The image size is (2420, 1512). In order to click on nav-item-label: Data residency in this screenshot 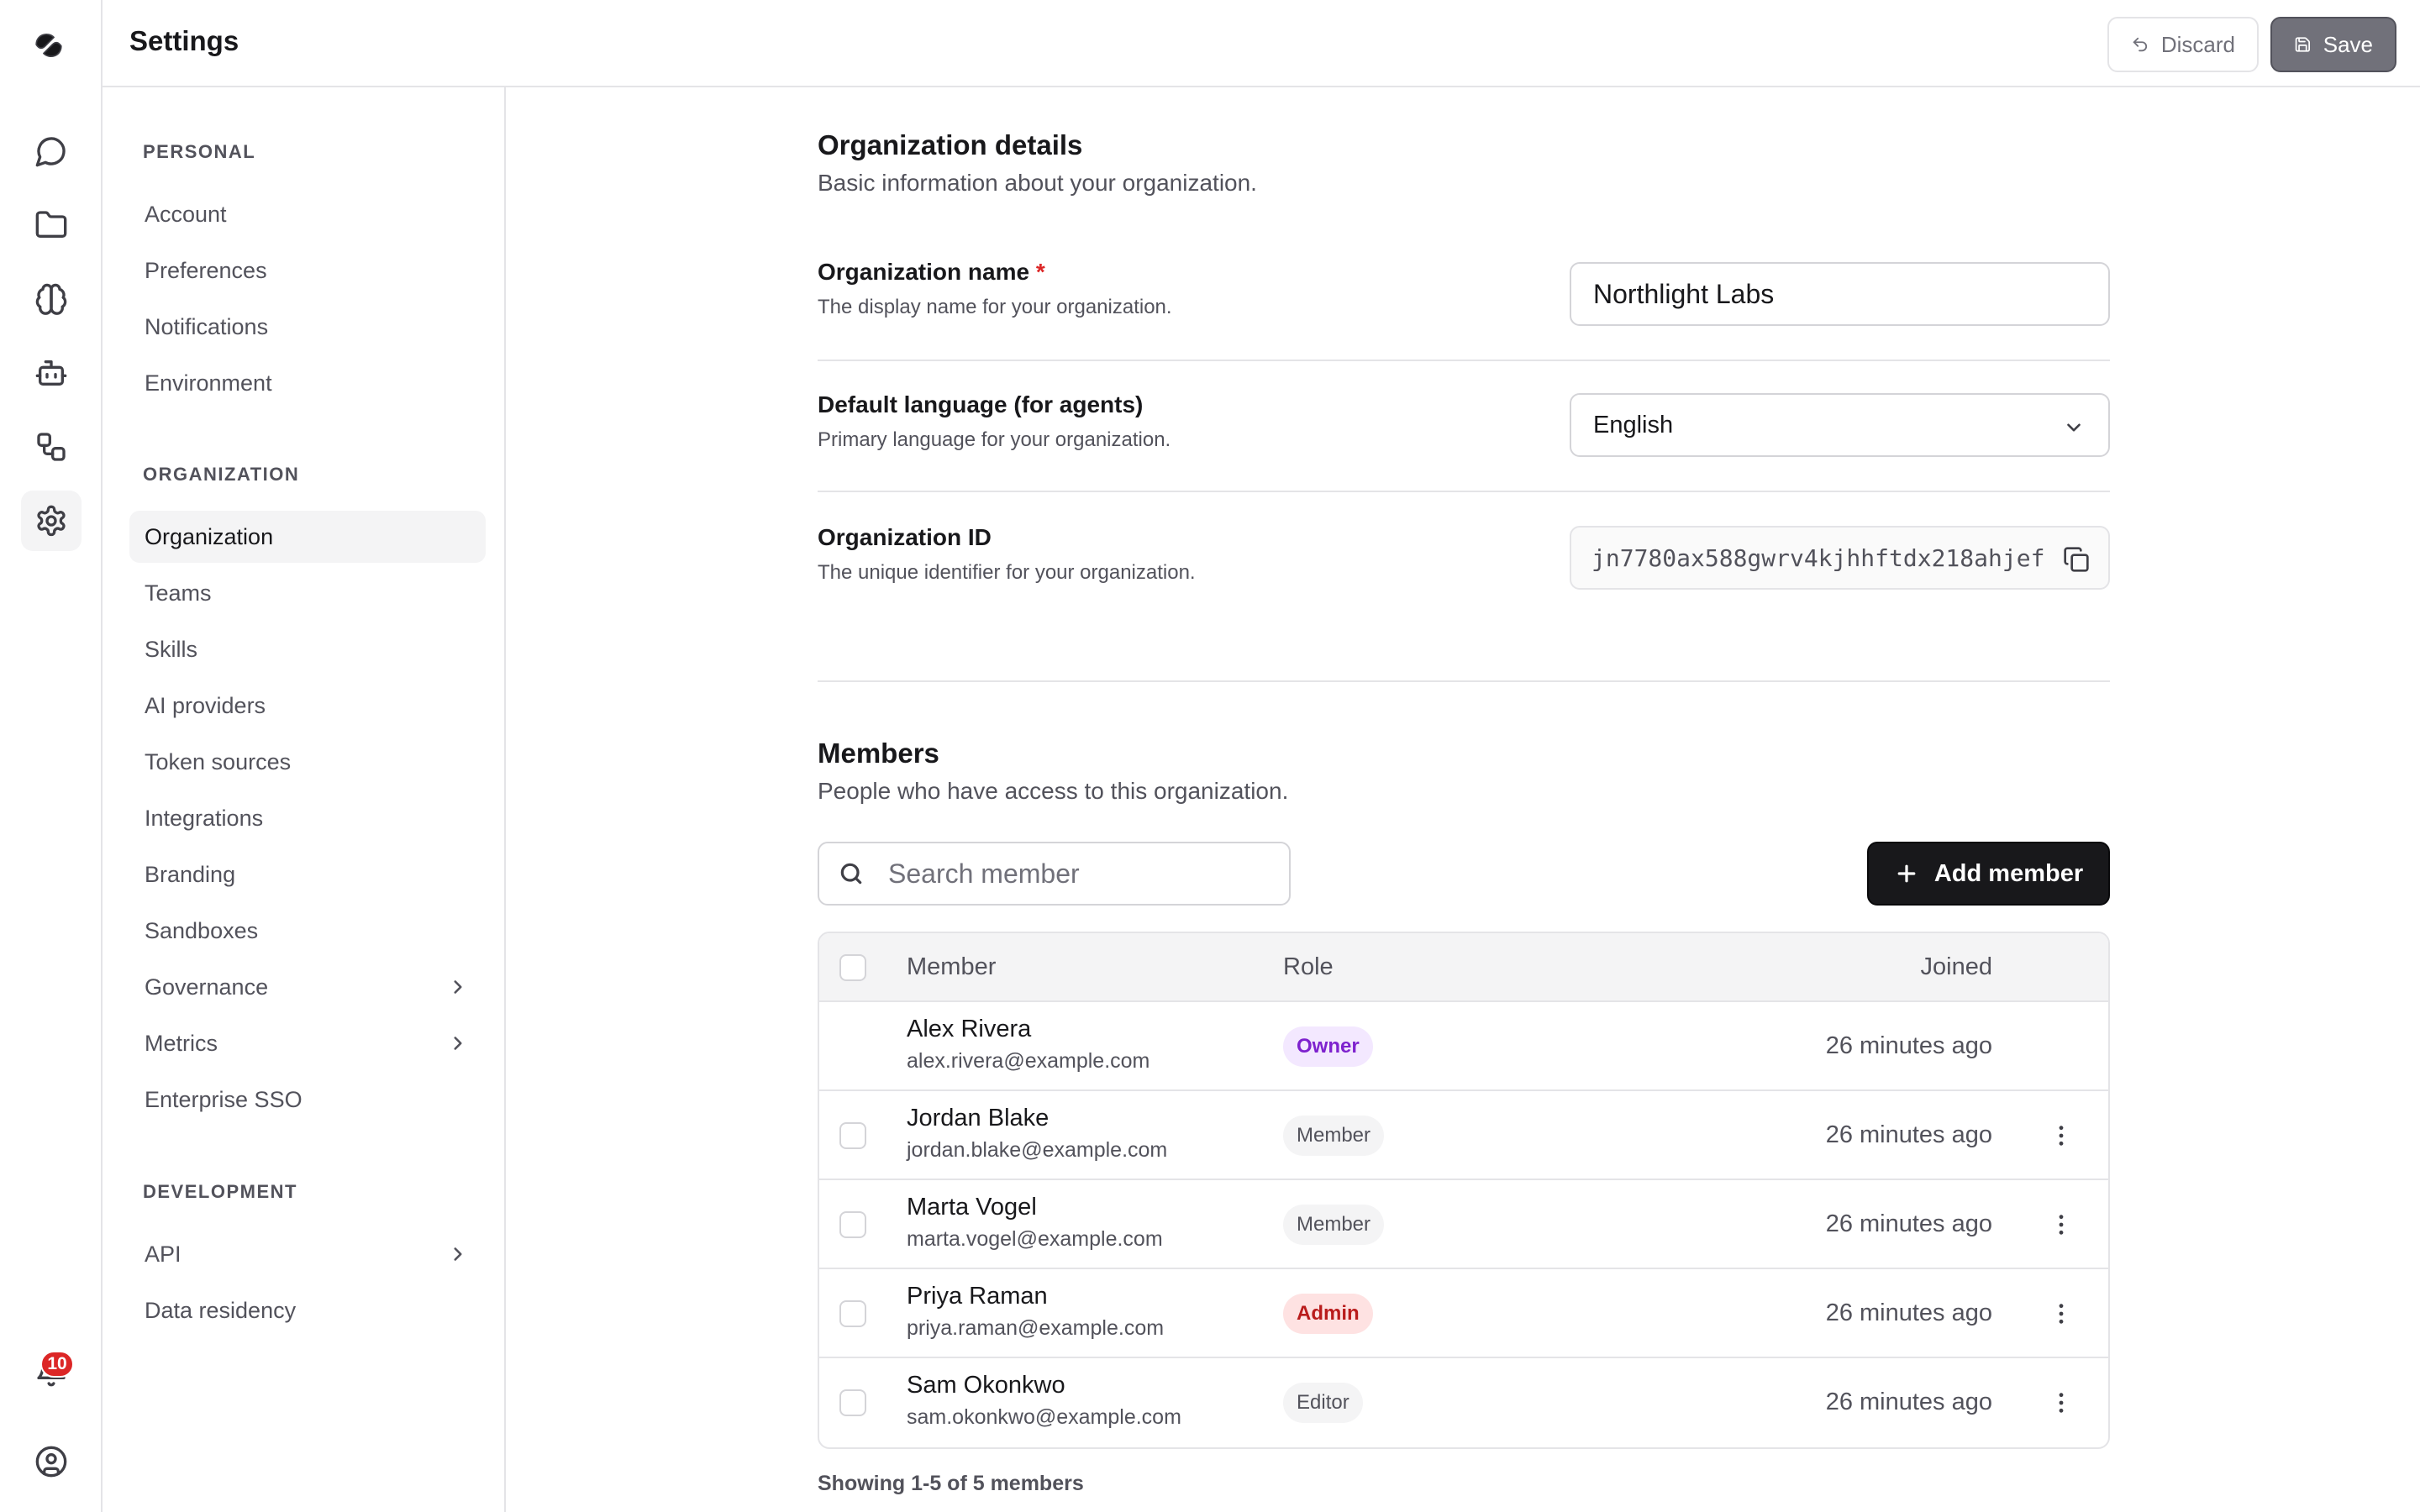, I will do `click(221, 1310)`.